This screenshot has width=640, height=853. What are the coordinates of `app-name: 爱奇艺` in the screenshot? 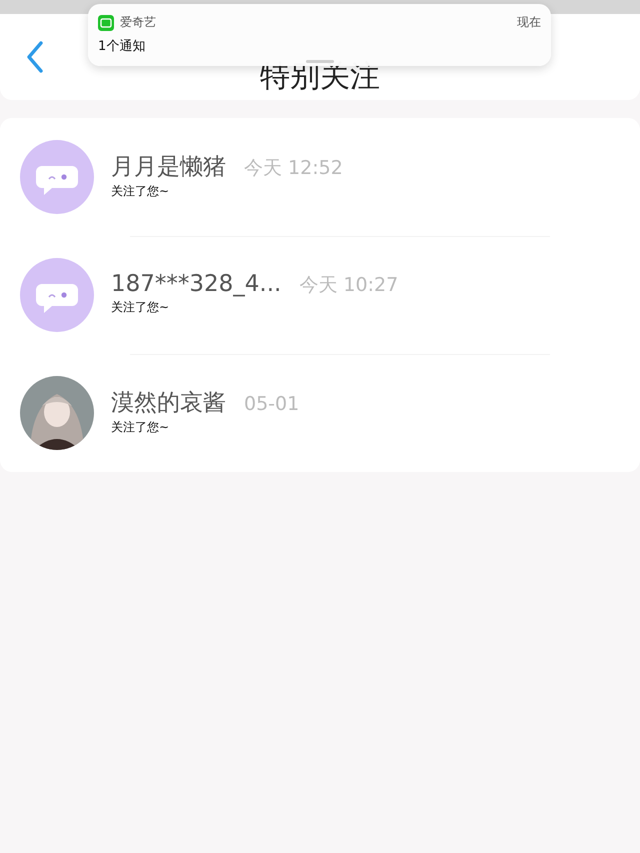 It's located at (138, 22).